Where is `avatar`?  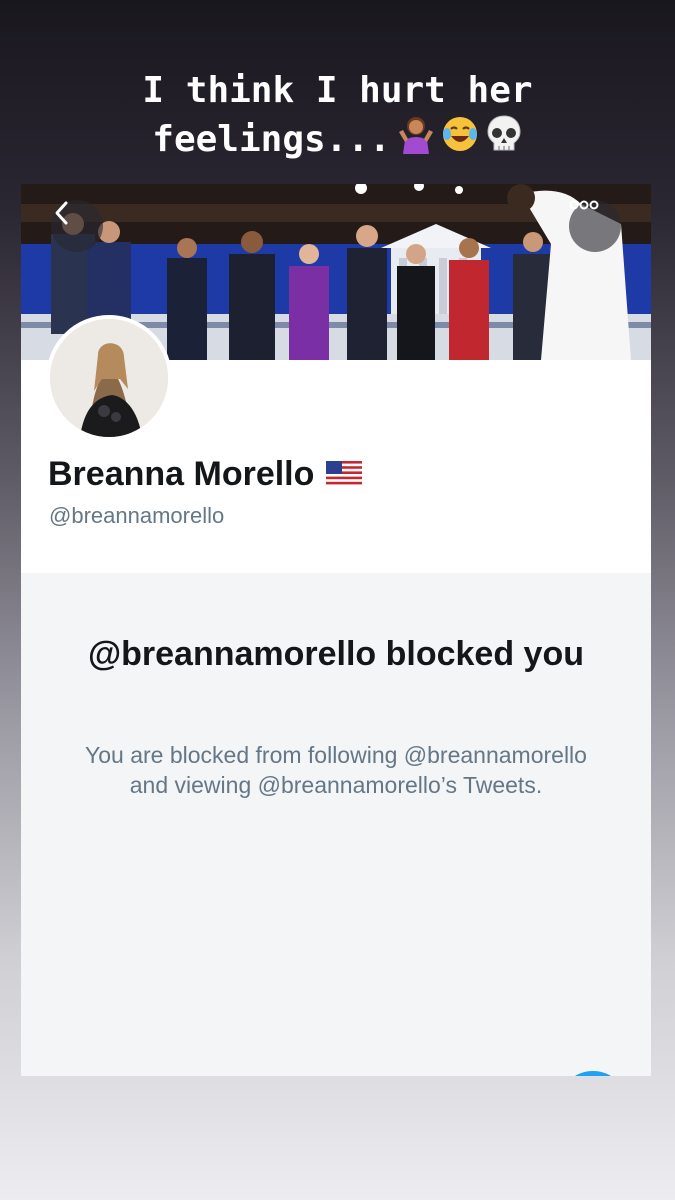
avatar is located at coordinates (109, 378).